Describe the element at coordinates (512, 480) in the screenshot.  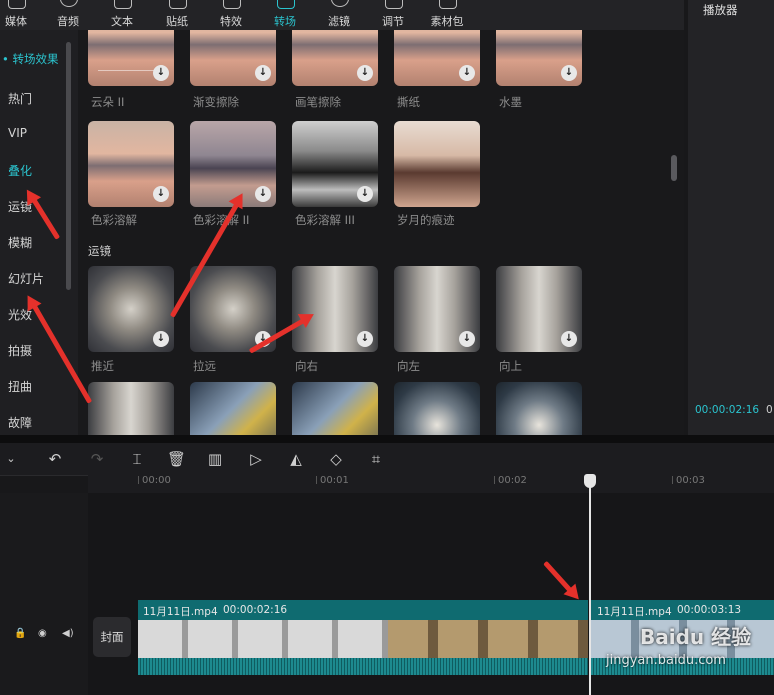
I see `ruler-label: 00:02` at that location.